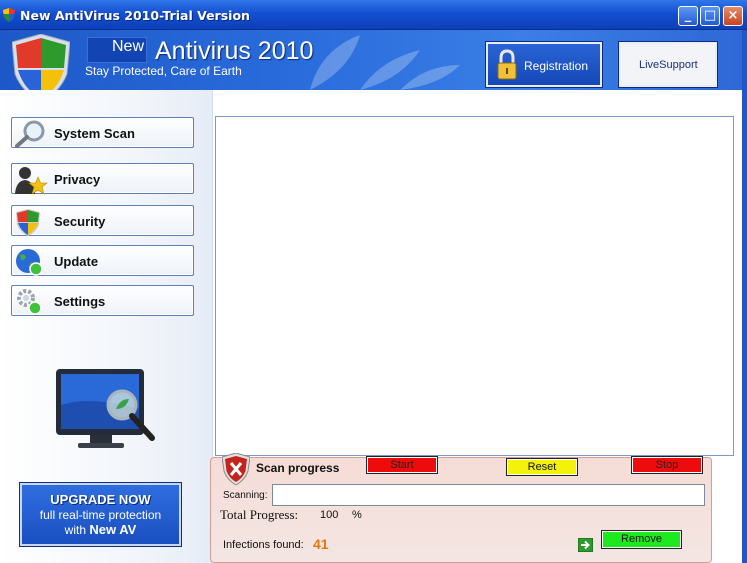  Describe the element at coordinates (402, 465) in the screenshot. I see `start-button: Start` at that location.